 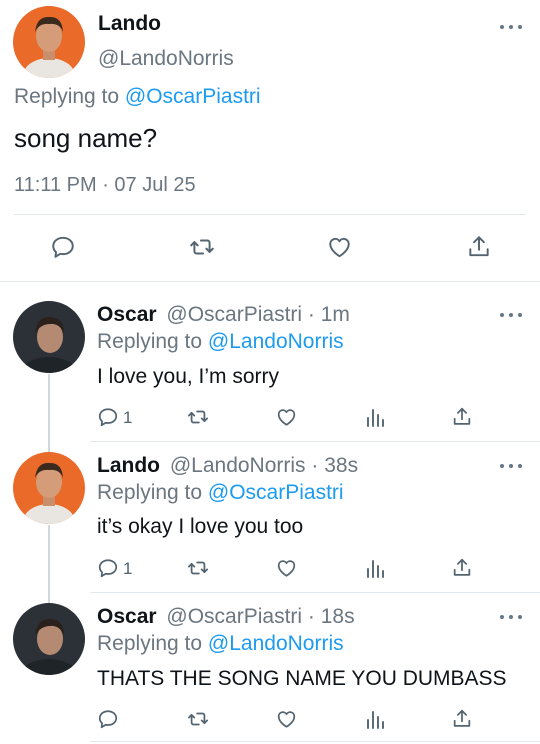 What do you see at coordinates (86, 138) in the screenshot?
I see `tweet-text: song name?` at bounding box center [86, 138].